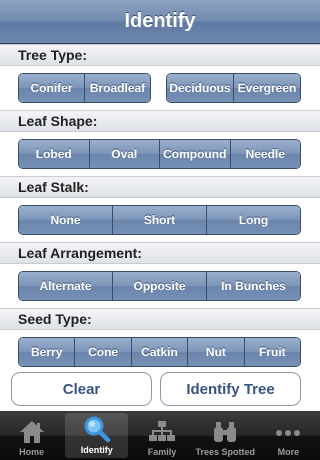  What do you see at coordinates (52, 88) in the screenshot?
I see `option-conifer: Conifer` at bounding box center [52, 88].